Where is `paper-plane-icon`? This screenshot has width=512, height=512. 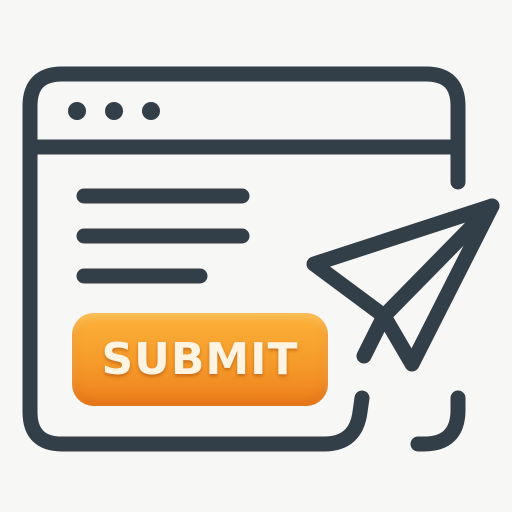 paper-plane-icon is located at coordinates (403, 285).